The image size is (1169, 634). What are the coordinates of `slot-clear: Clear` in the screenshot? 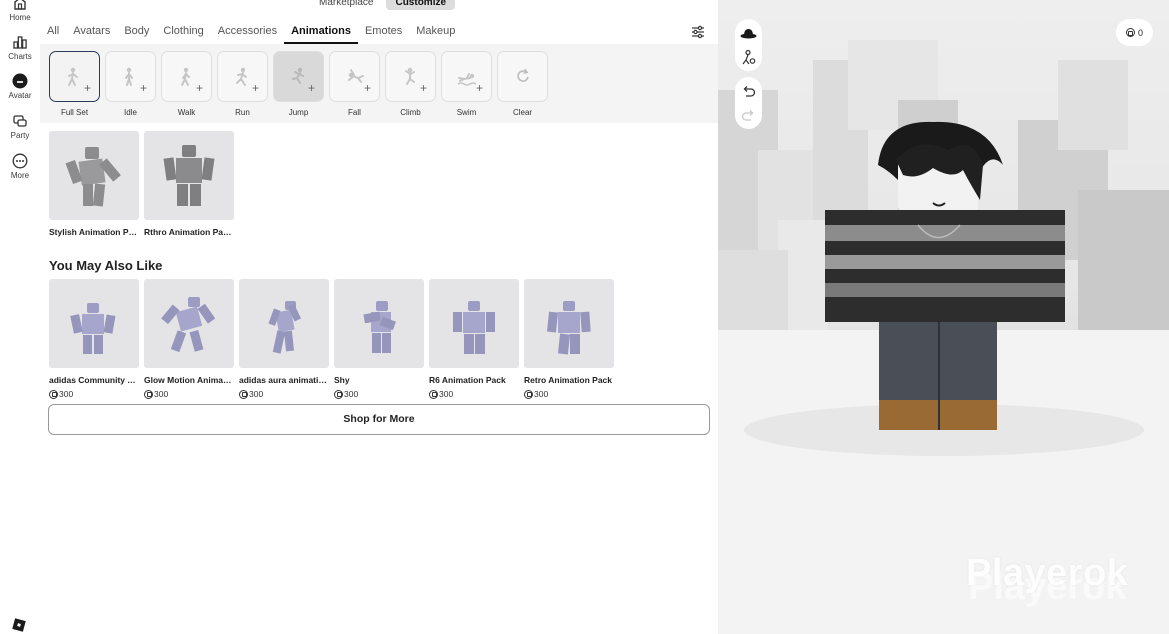 It's located at (522, 84).